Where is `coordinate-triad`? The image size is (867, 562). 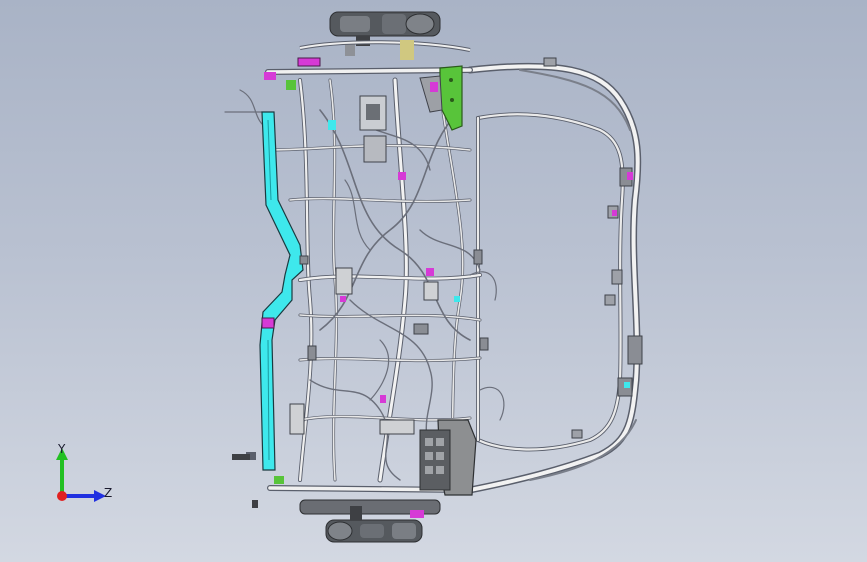
coordinate-triad is located at coordinates (81, 475).